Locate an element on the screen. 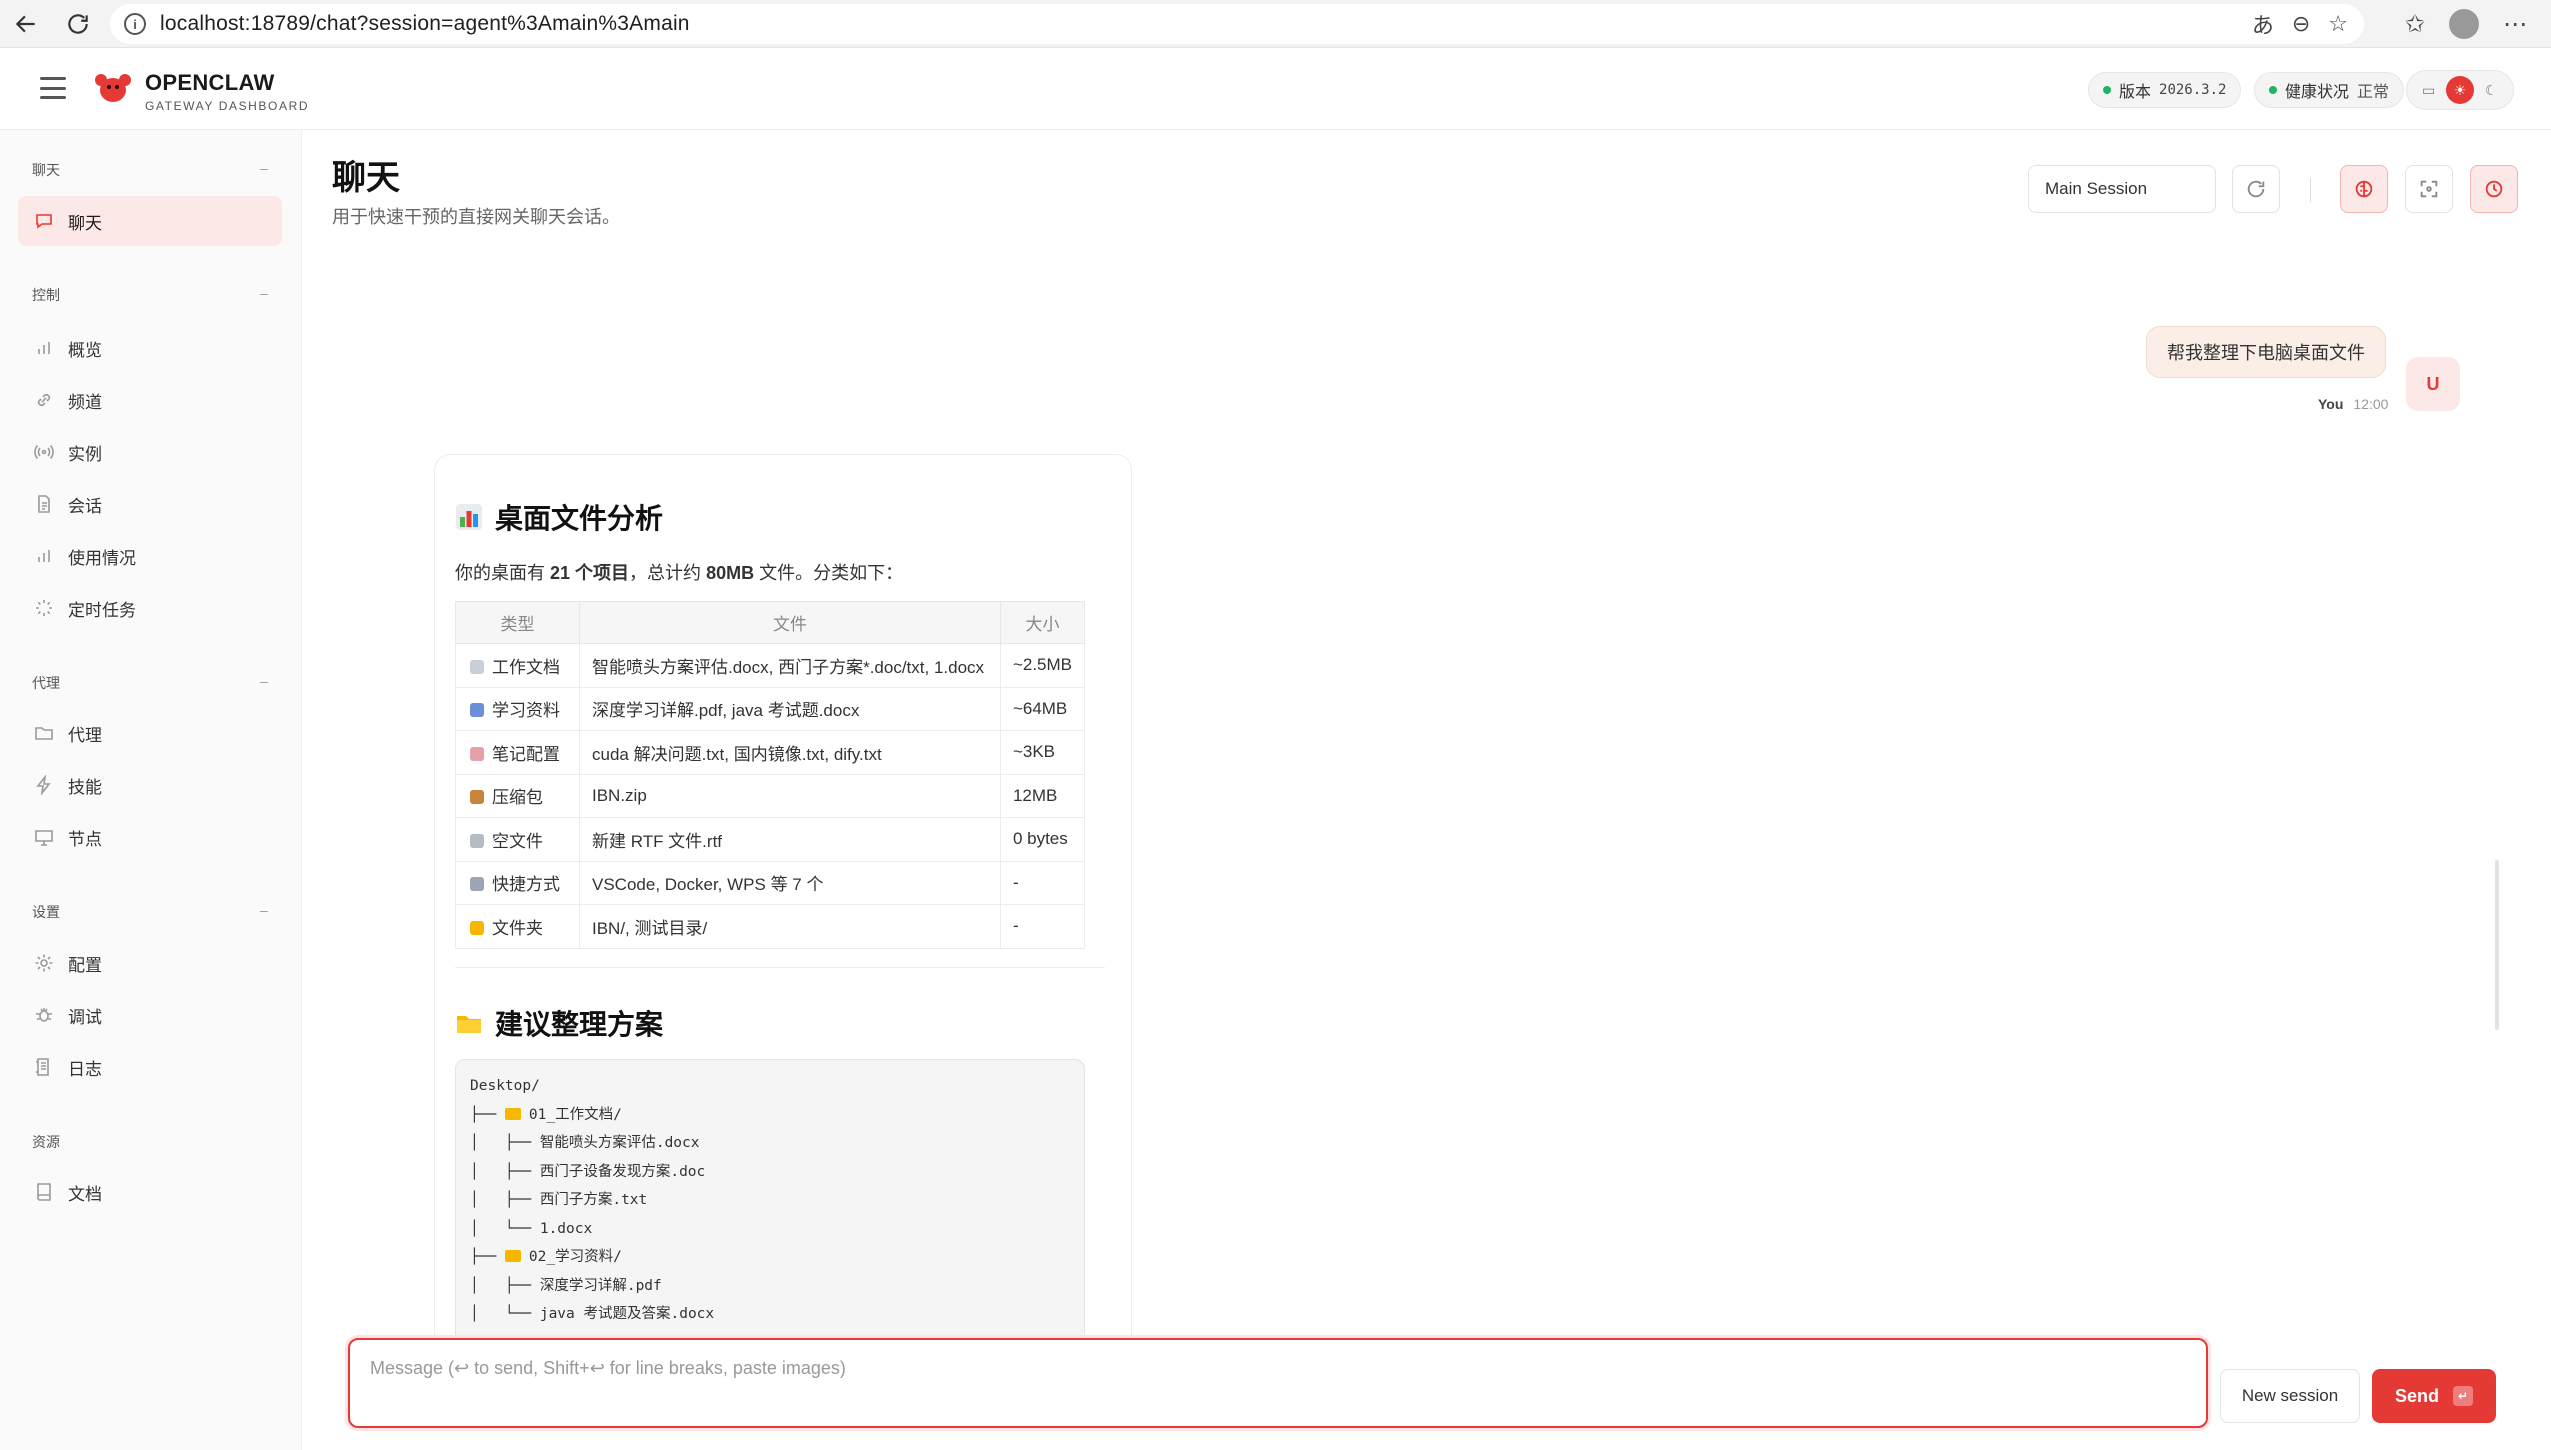 The image size is (2551, 1450). book-icon is located at coordinates (44, 1192).